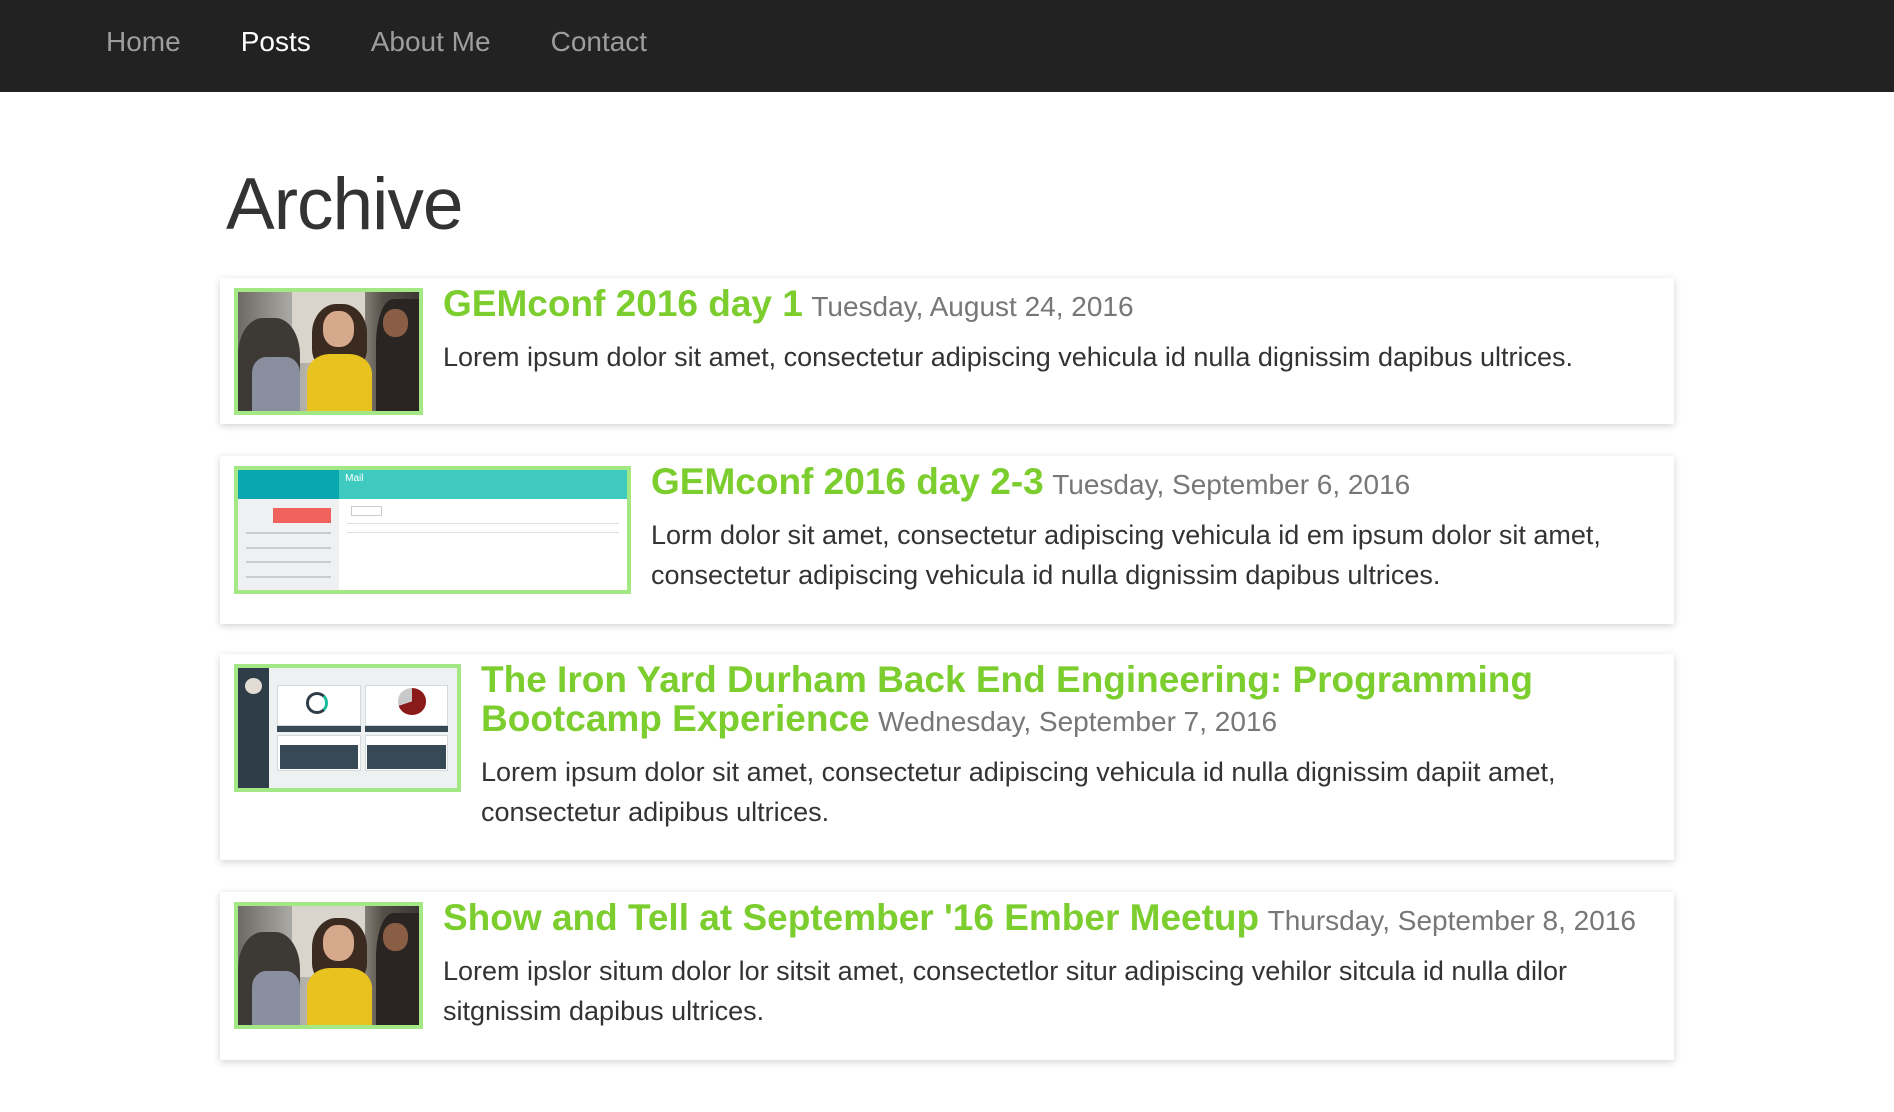  I want to click on dashboard-screenshot, so click(347, 728).